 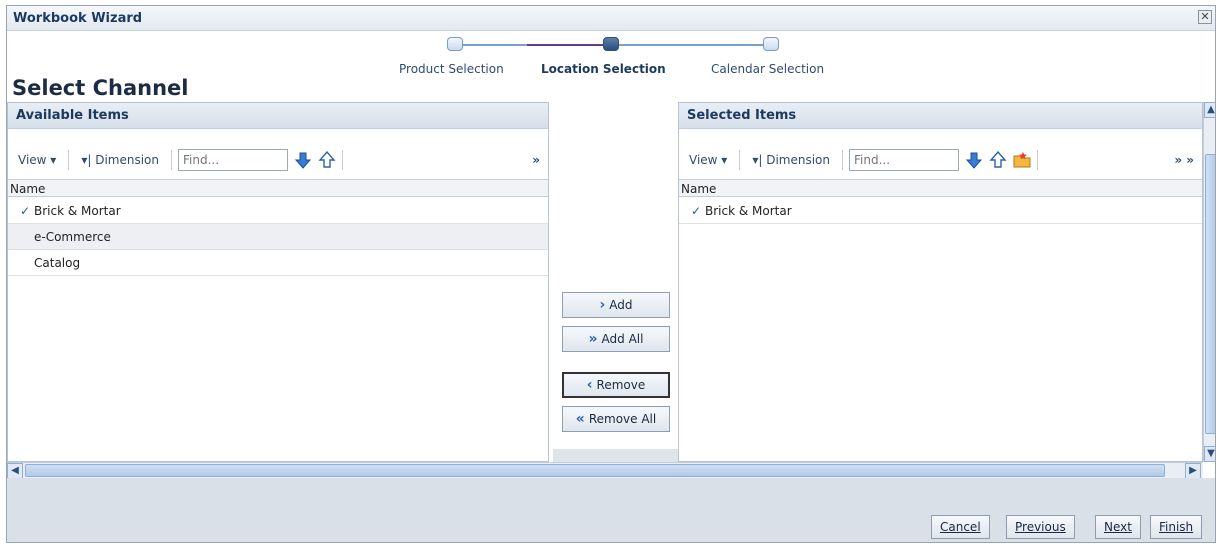 What do you see at coordinates (278, 263) in the screenshot?
I see `list-item: Catalog` at bounding box center [278, 263].